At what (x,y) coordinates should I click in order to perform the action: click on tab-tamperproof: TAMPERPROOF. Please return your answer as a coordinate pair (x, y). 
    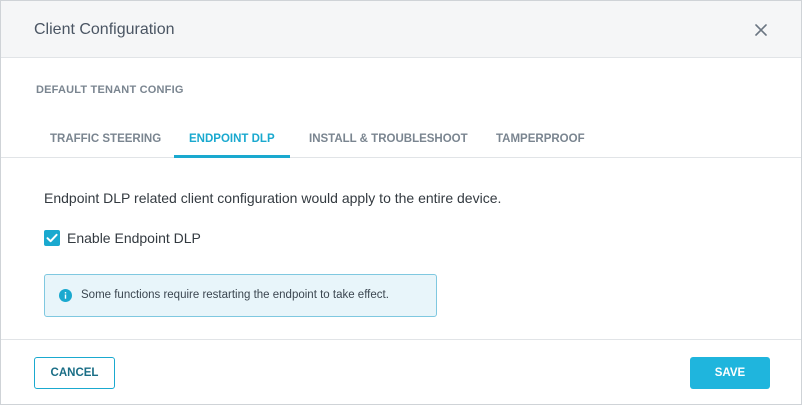
    Looking at the image, I should click on (540, 145).